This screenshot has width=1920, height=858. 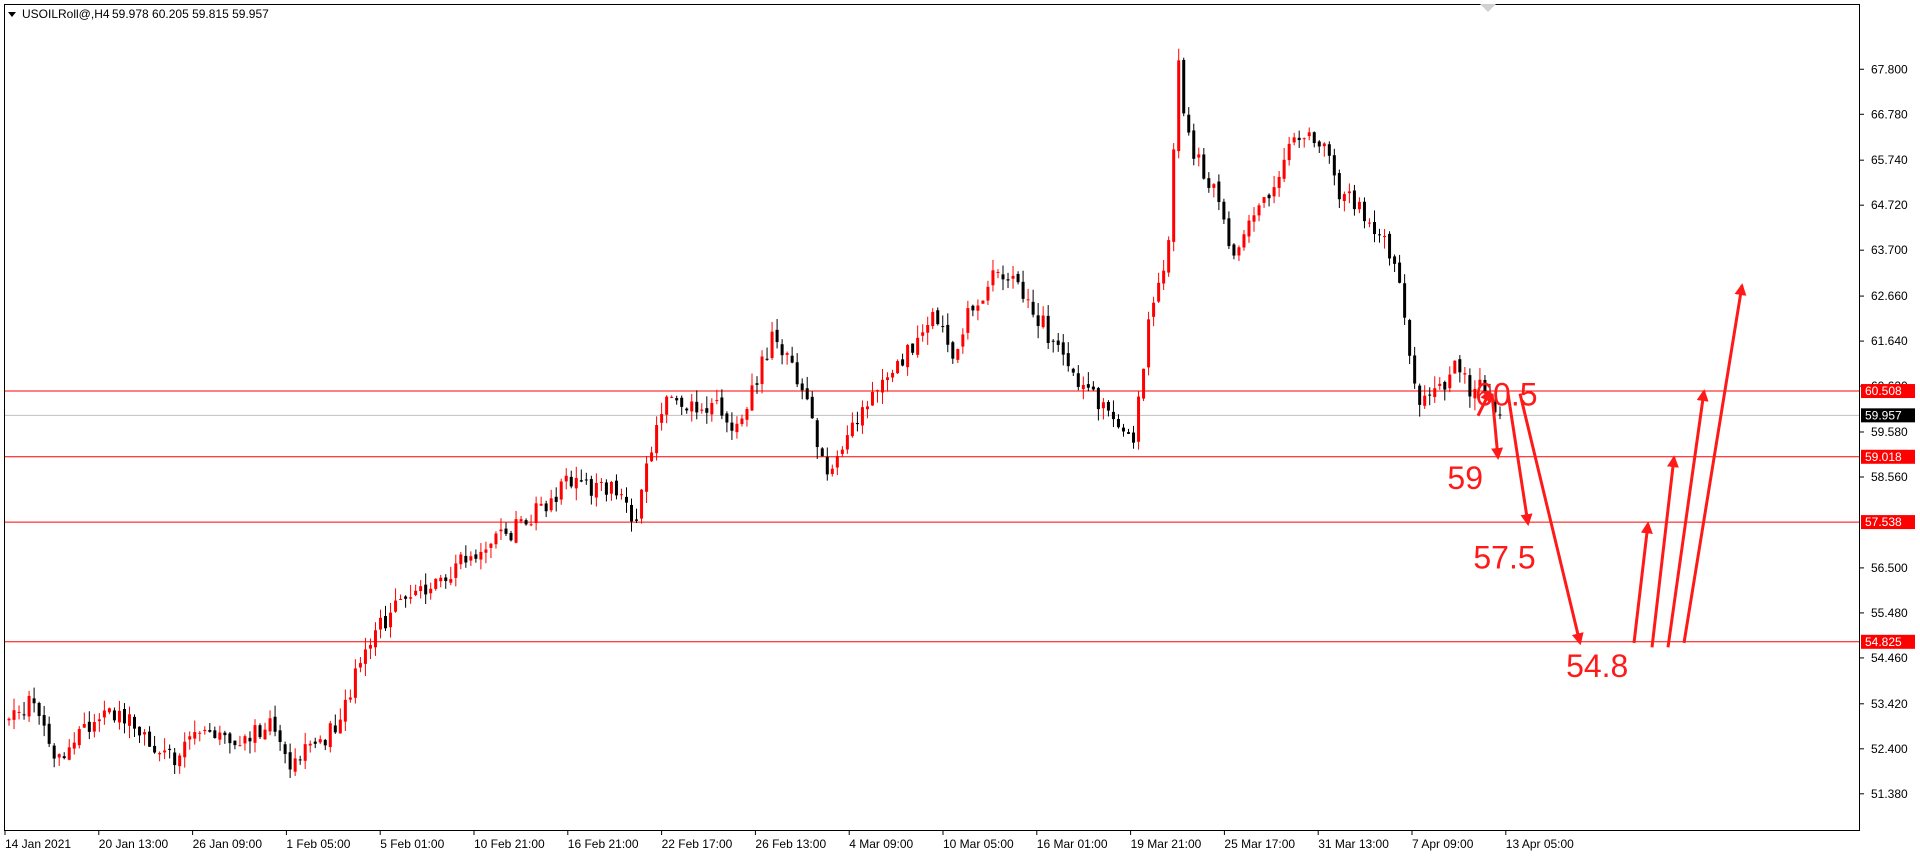 I want to click on y-tick-label: 55.480, so click(x=1889, y=613).